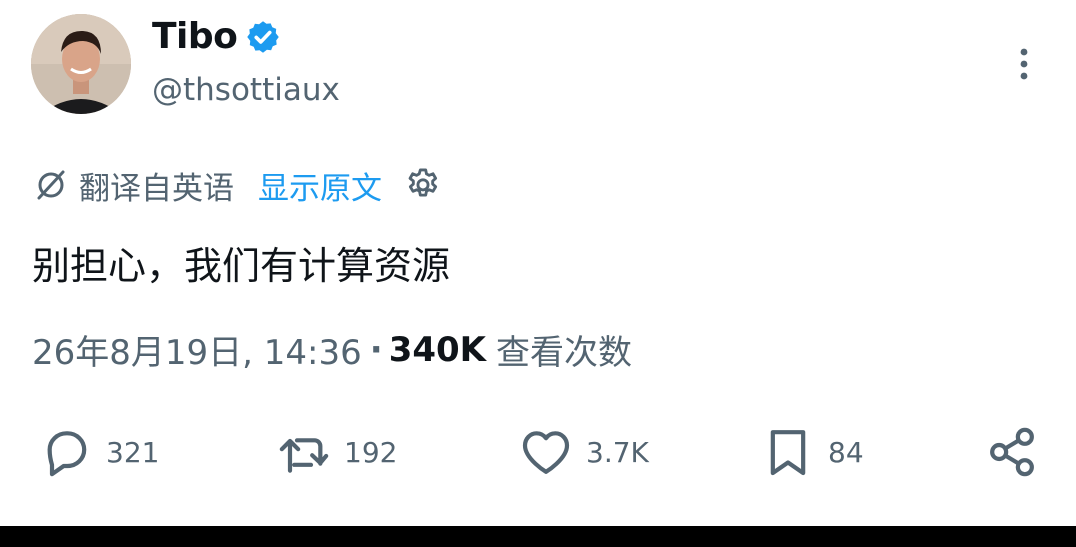  I want to click on more-options-icon, so click(1024, 64).